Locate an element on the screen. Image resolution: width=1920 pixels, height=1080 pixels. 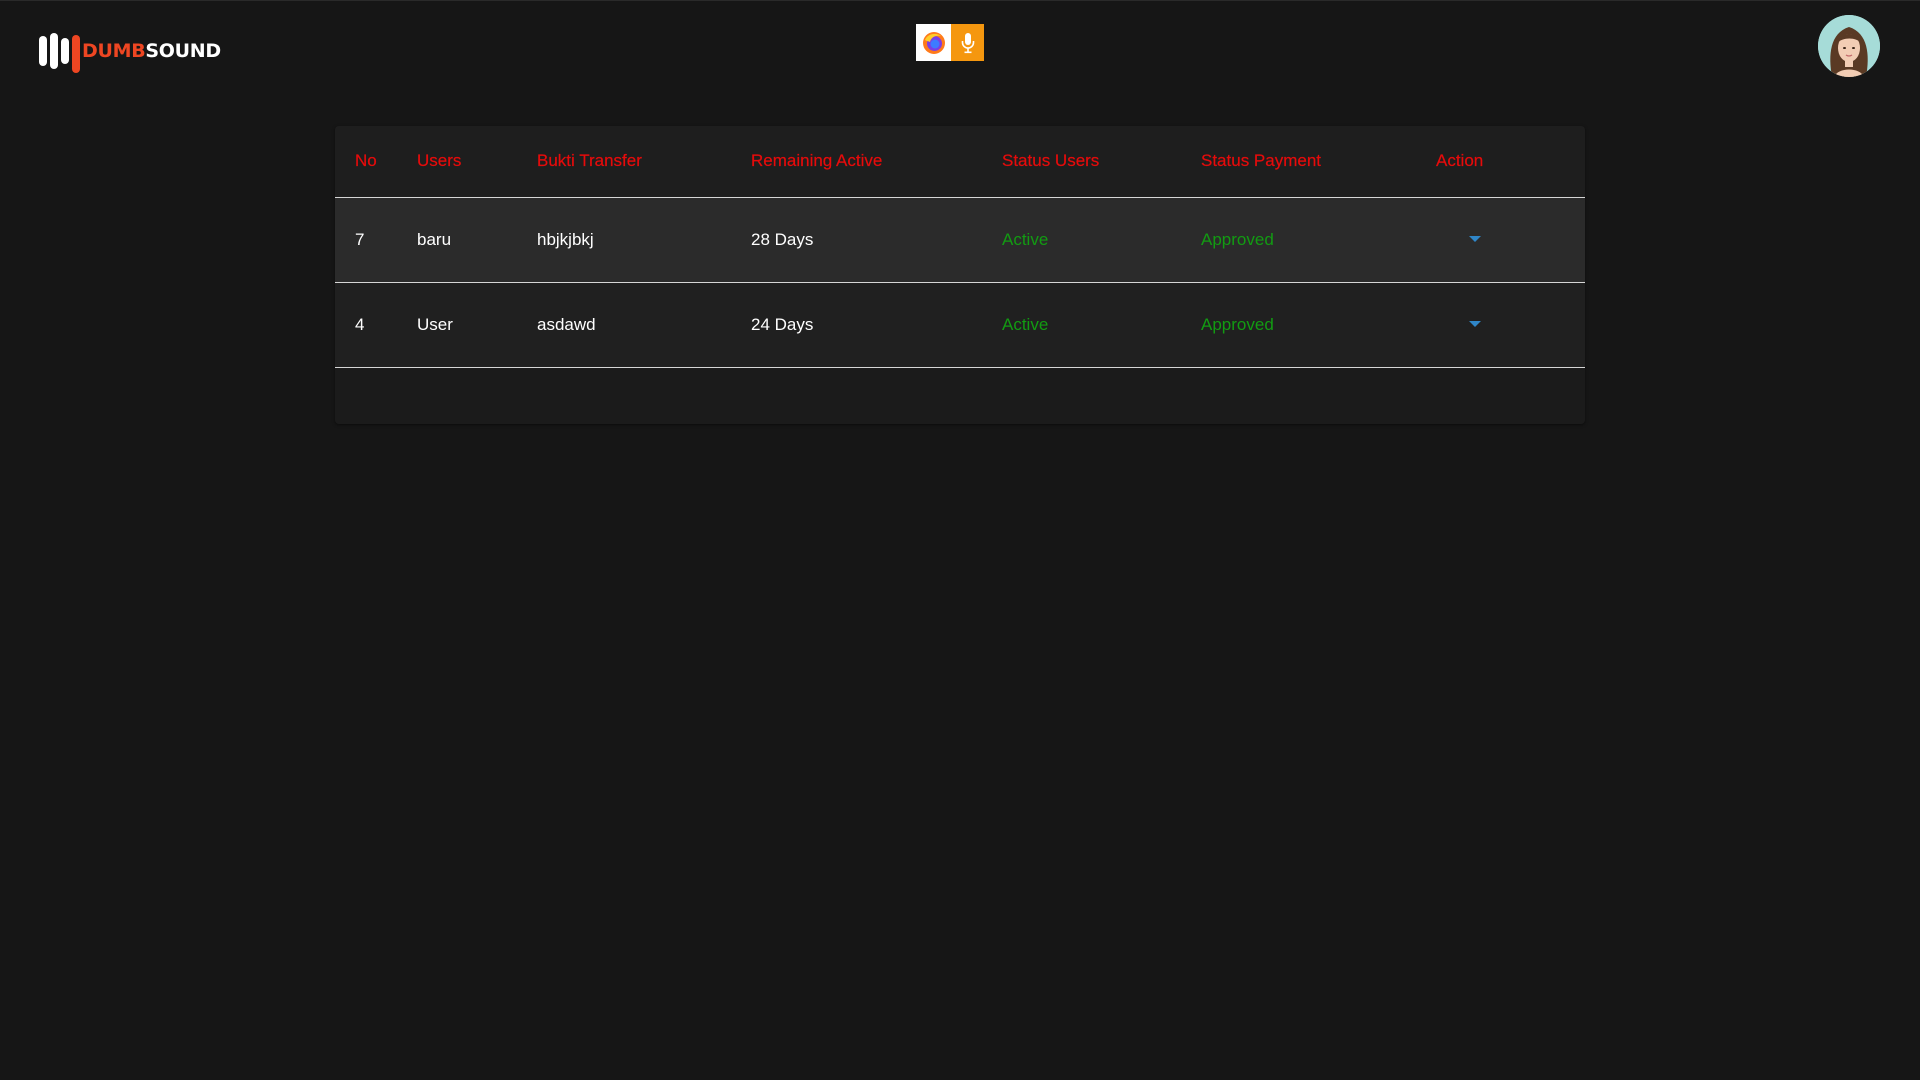
logo-text: DUMBSOUND is located at coordinates (151, 51).